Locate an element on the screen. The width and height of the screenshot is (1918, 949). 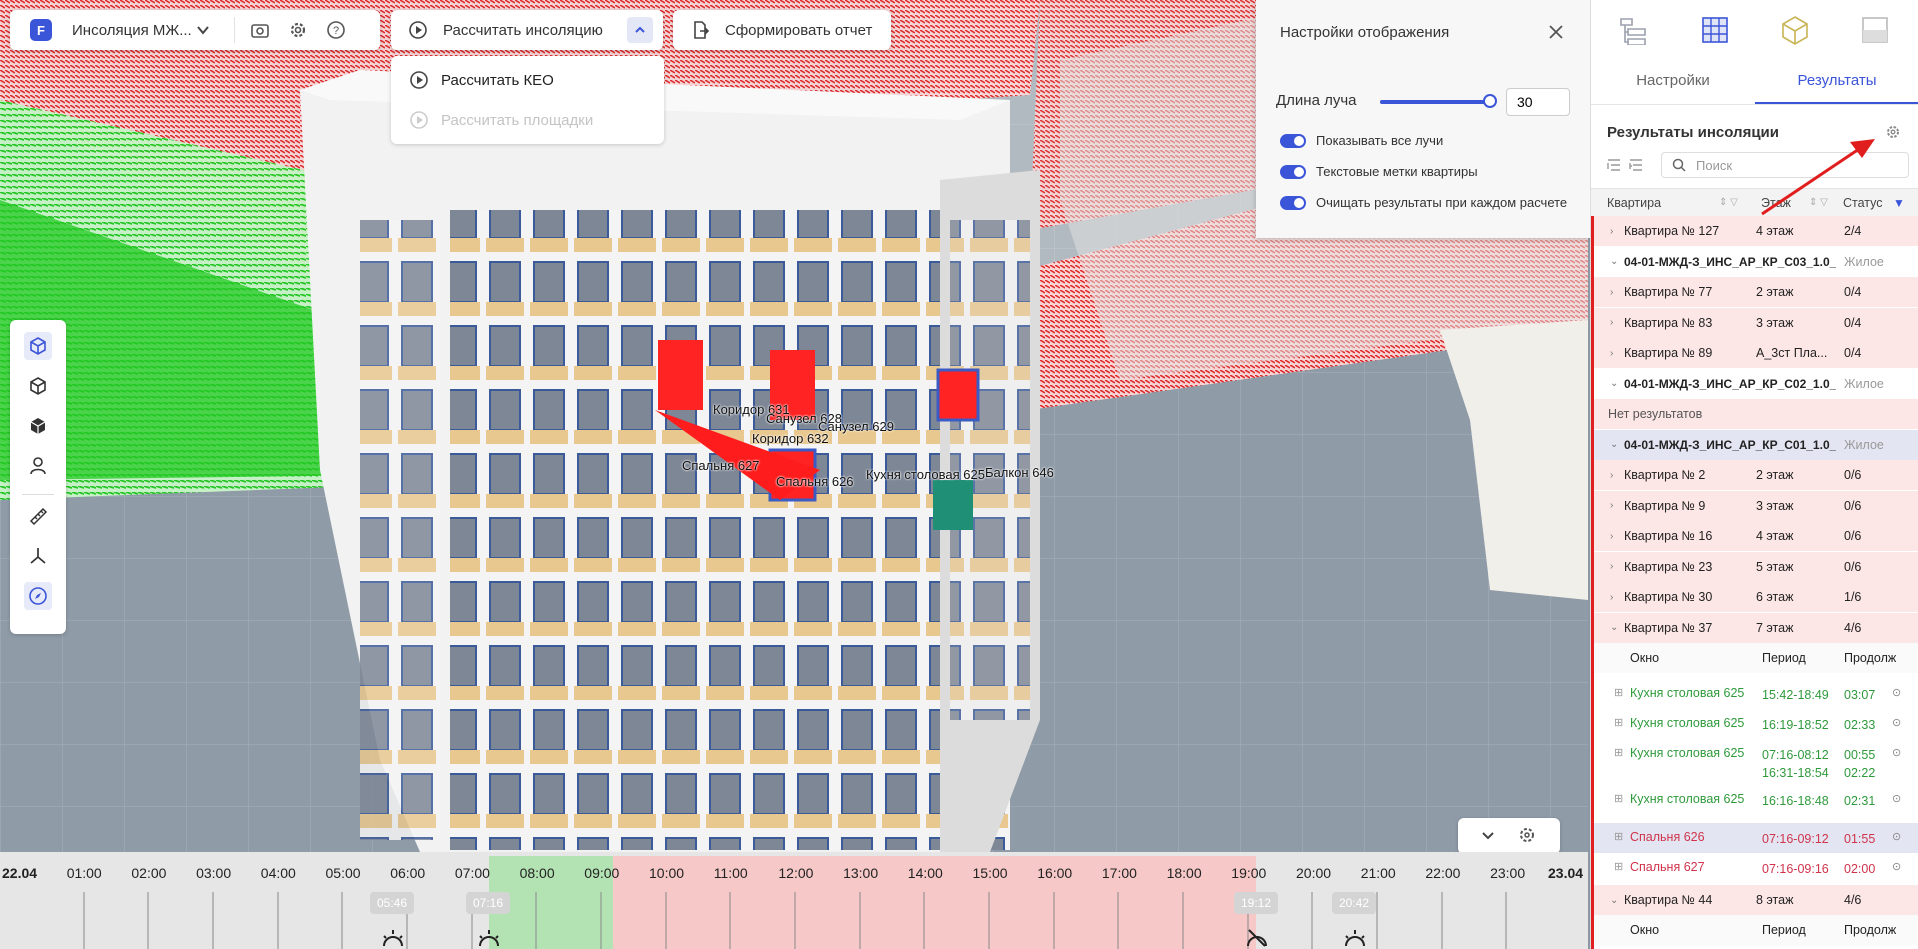
label-bedroom-627: Спальня 627 is located at coordinates (721, 465).